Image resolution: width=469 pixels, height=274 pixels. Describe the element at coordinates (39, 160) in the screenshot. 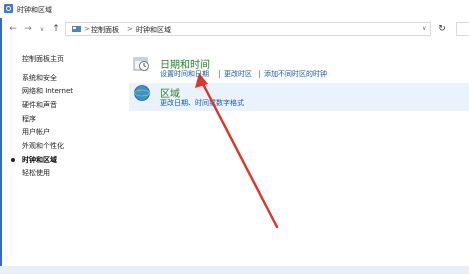

I see `sidebar-item-clock-region: 时钟和区域` at that location.